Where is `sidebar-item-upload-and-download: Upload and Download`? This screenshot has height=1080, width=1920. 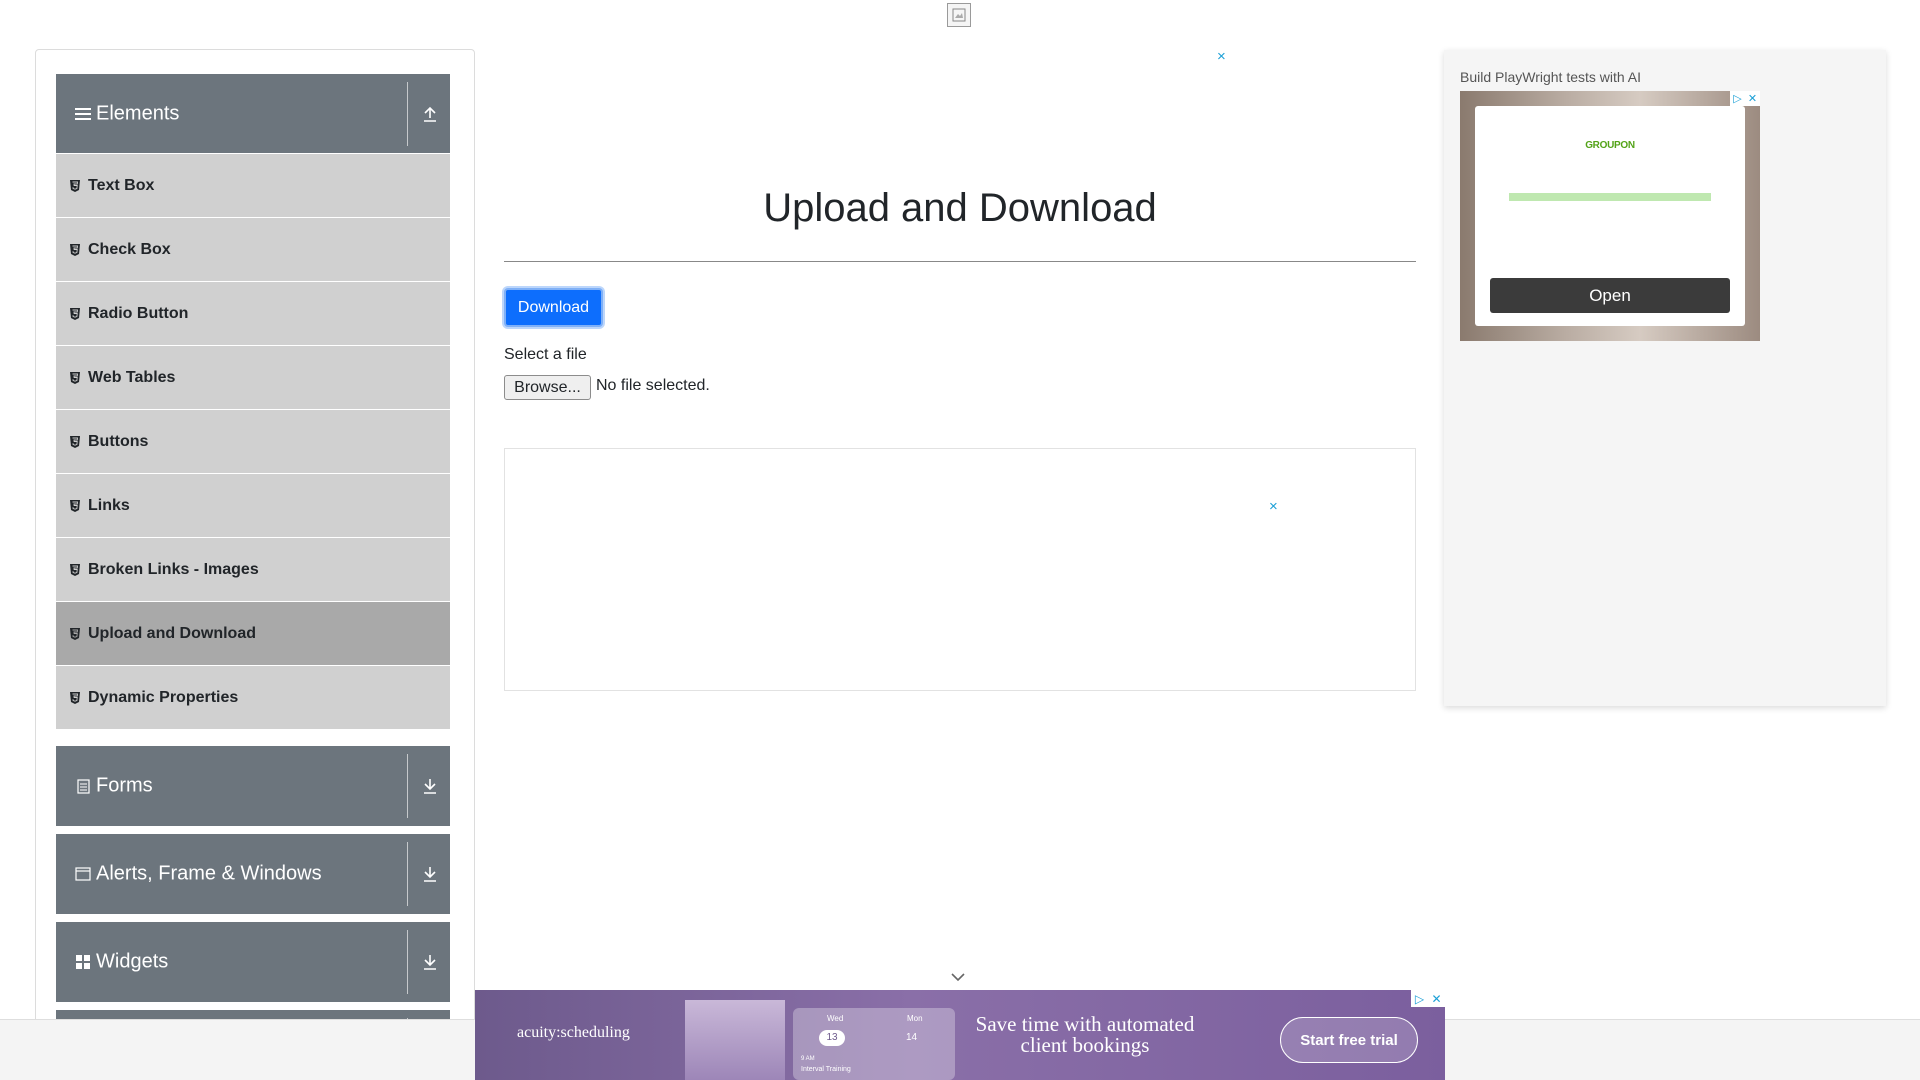 sidebar-item-upload-and-download: Upload and Download is located at coordinates (253, 633).